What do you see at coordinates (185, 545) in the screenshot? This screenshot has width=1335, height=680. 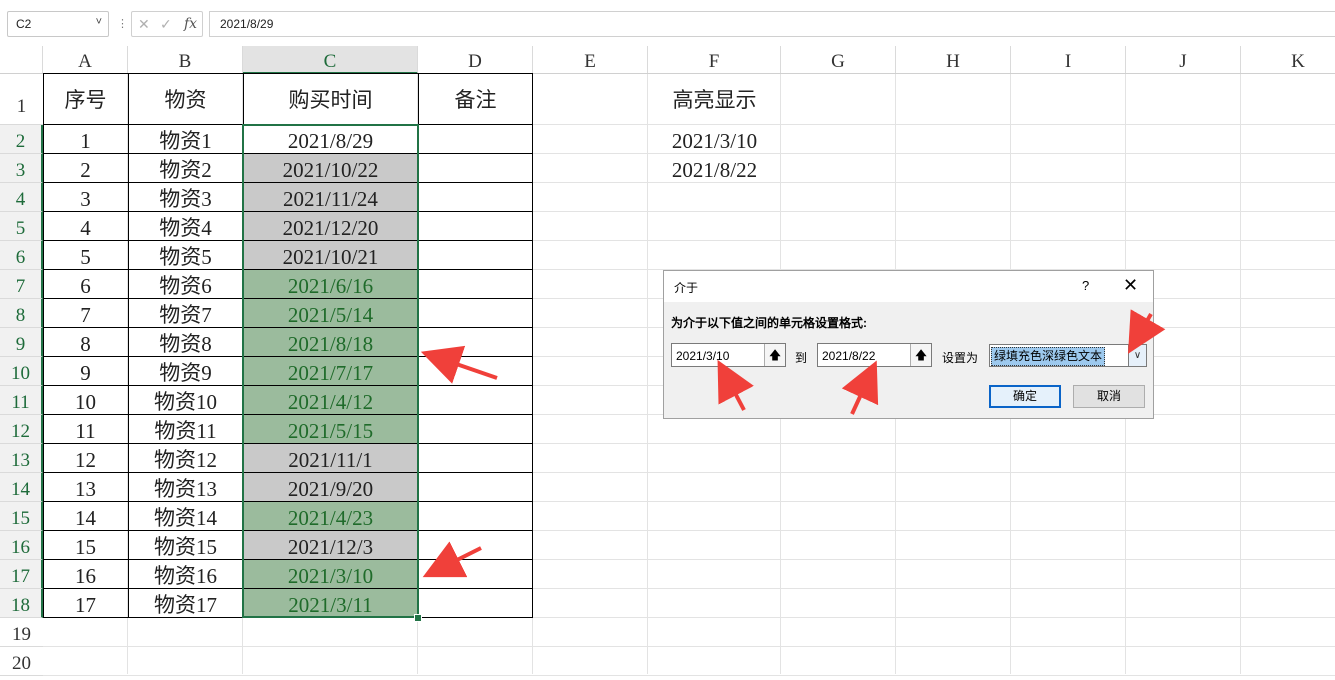 I see `table-cell: 物资15` at bounding box center [185, 545].